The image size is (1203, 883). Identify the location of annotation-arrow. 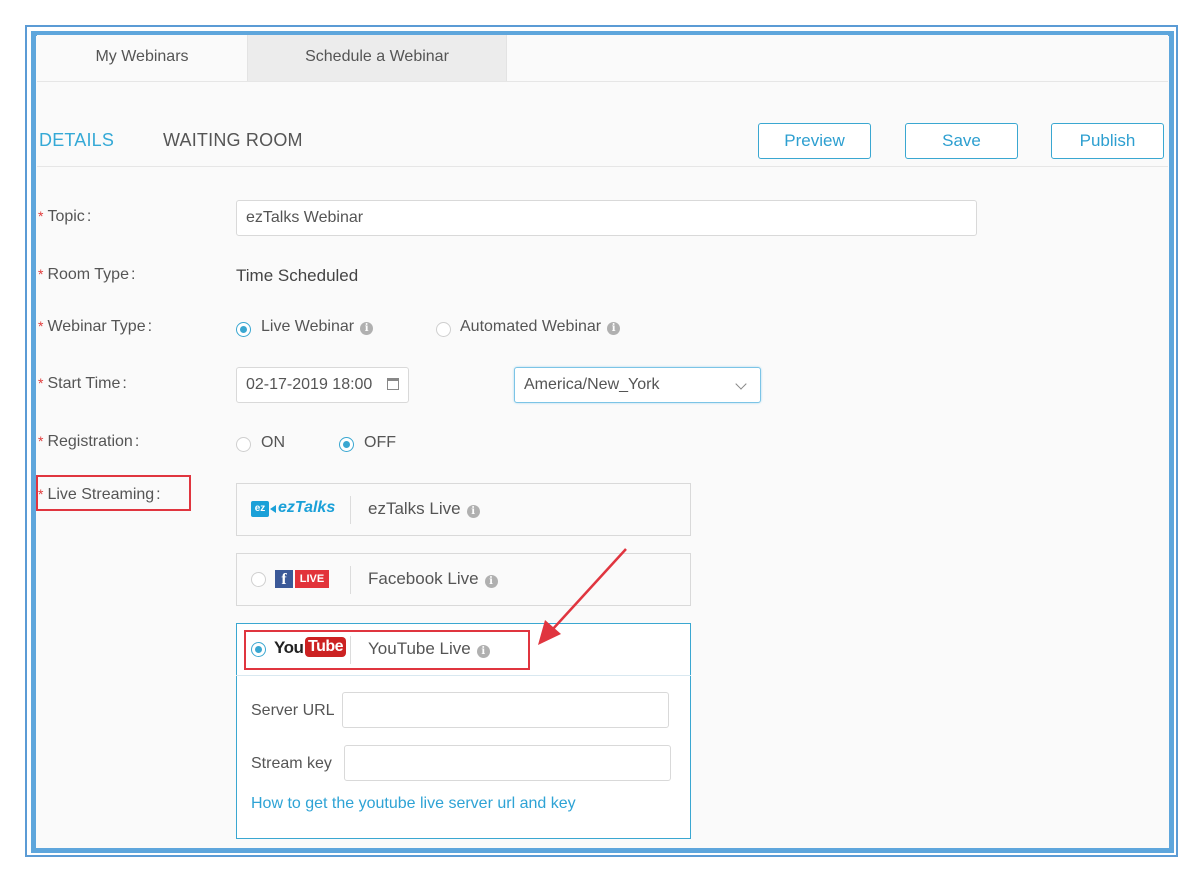
(582, 596).